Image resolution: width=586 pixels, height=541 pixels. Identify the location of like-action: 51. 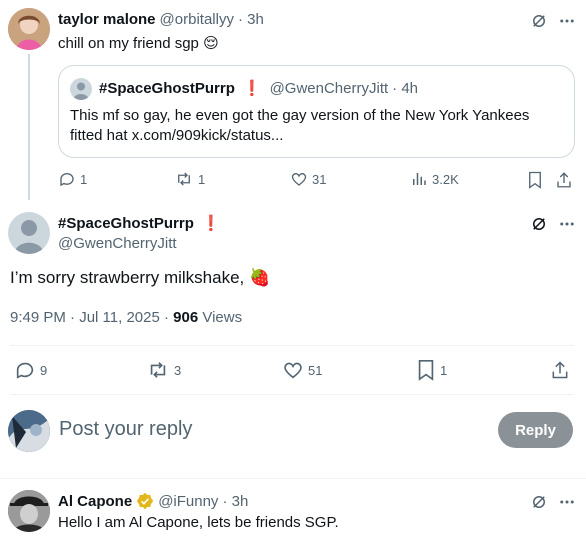
(302, 370).